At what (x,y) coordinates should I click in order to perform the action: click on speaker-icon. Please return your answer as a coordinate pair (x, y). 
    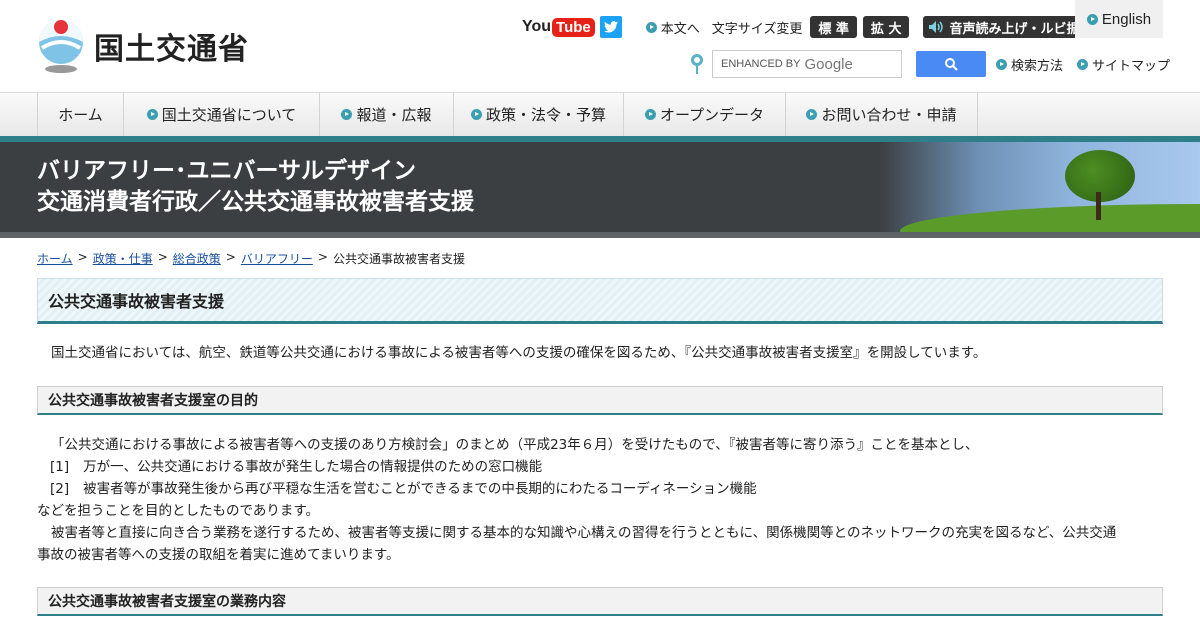
    Looking at the image, I should click on (936, 27).